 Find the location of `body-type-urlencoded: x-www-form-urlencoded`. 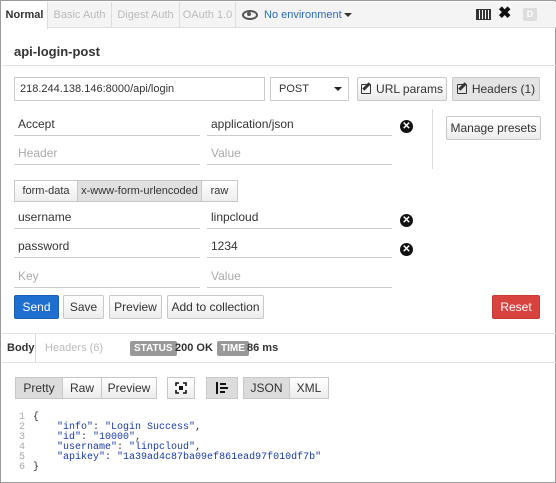

body-type-urlencoded: x-www-form-urlencoded is located at coordinates (139, 191).